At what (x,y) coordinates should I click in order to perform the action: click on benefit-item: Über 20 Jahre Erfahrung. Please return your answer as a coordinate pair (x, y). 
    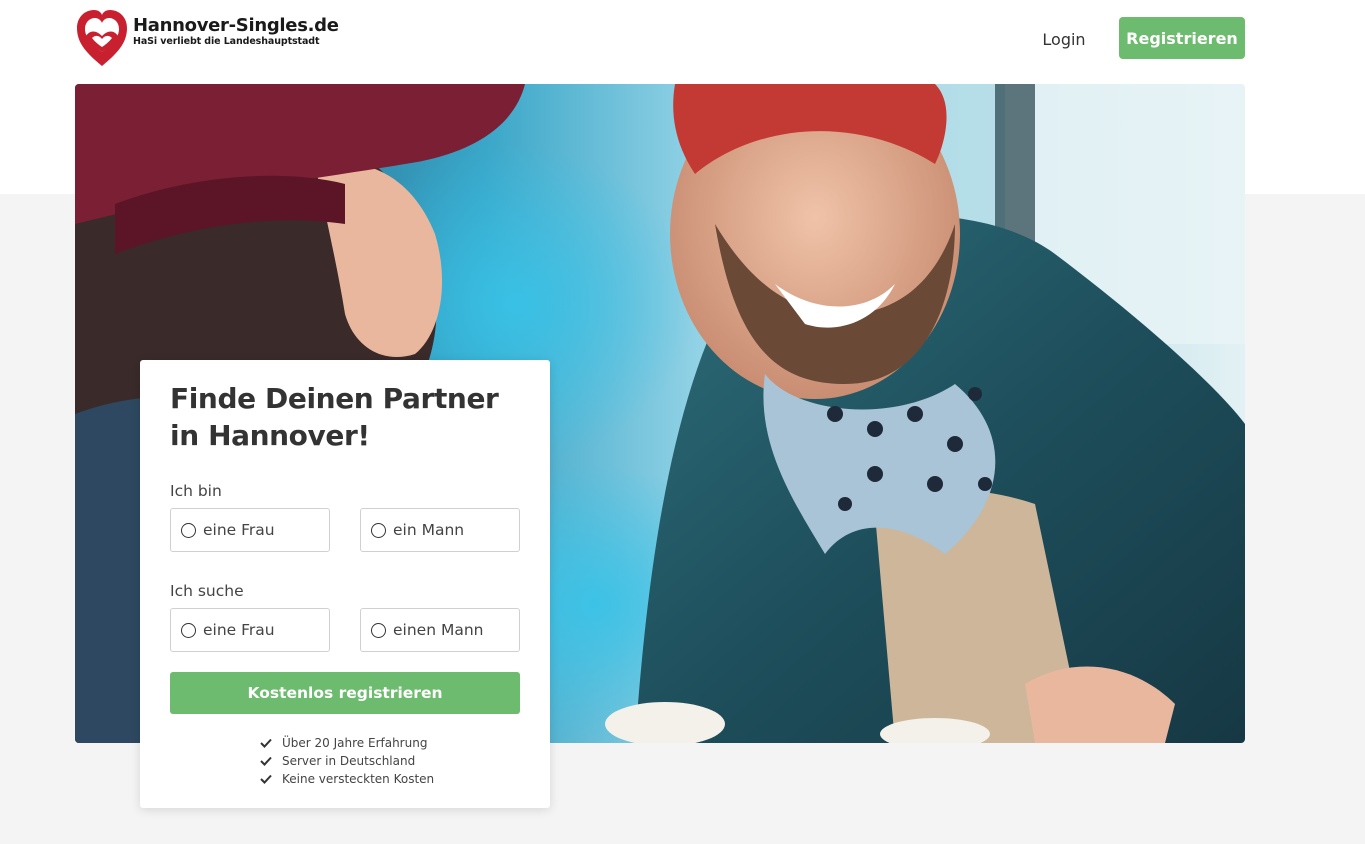
    Looking at the image, I should click on (347, 743).